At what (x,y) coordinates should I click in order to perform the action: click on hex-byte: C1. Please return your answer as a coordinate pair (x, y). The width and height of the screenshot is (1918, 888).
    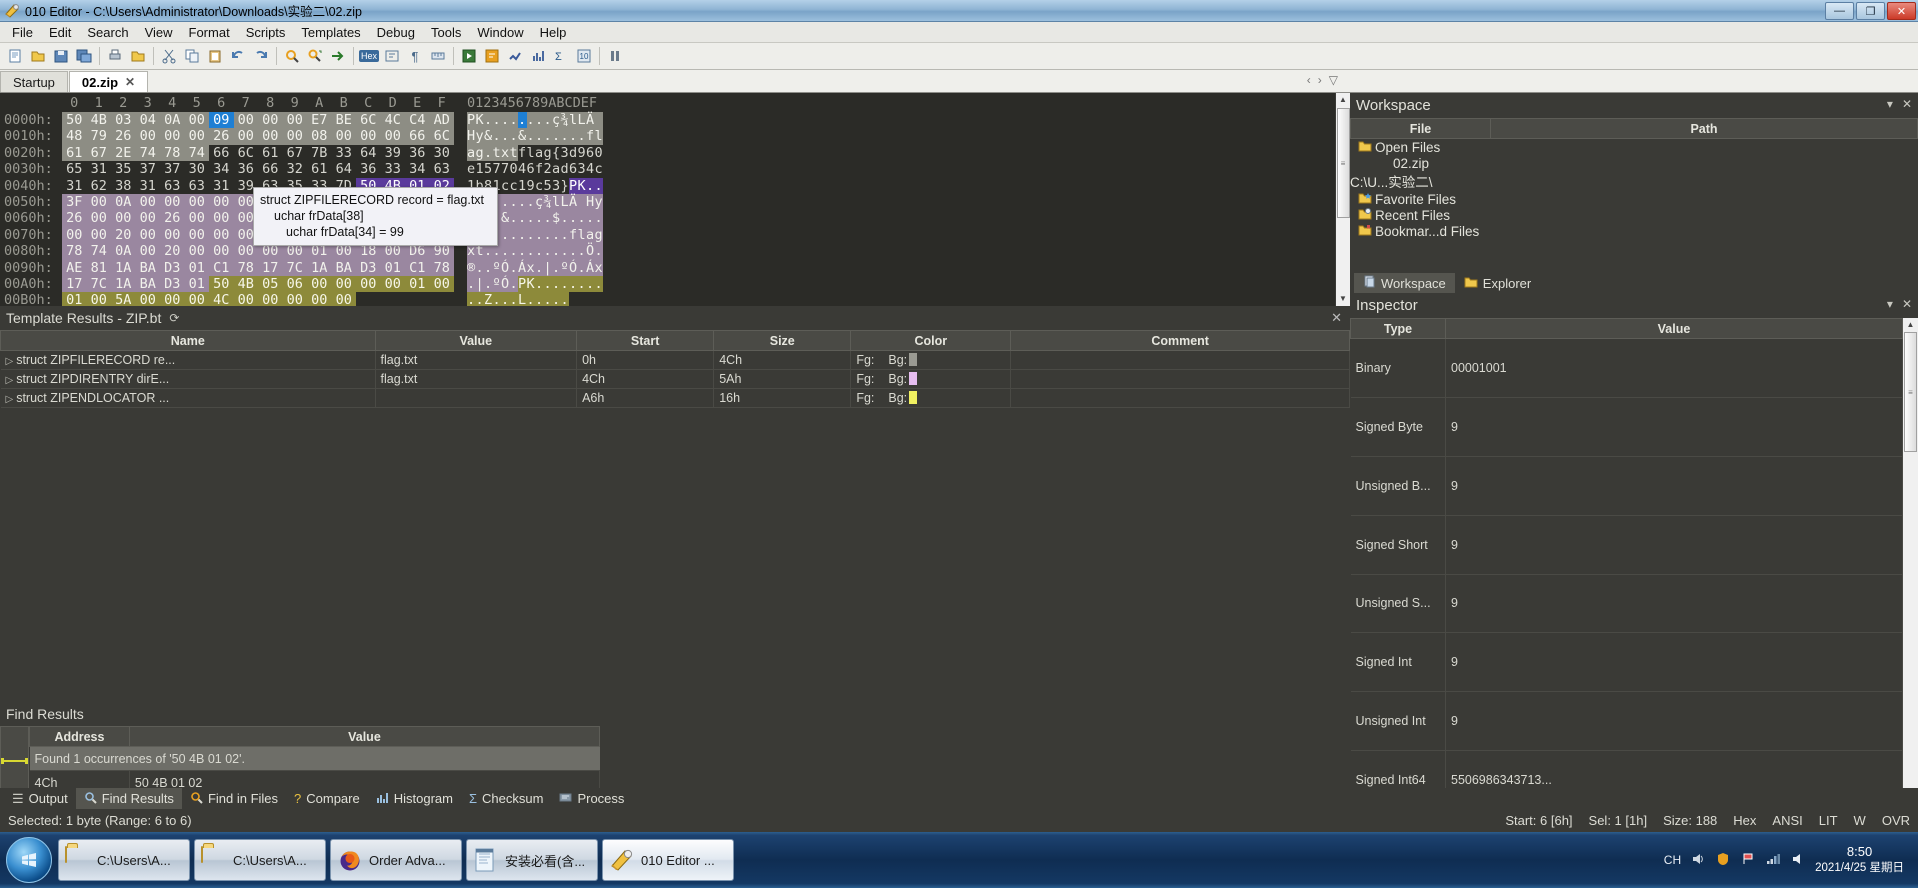
    Looking at the image, I should click on (221, 267).